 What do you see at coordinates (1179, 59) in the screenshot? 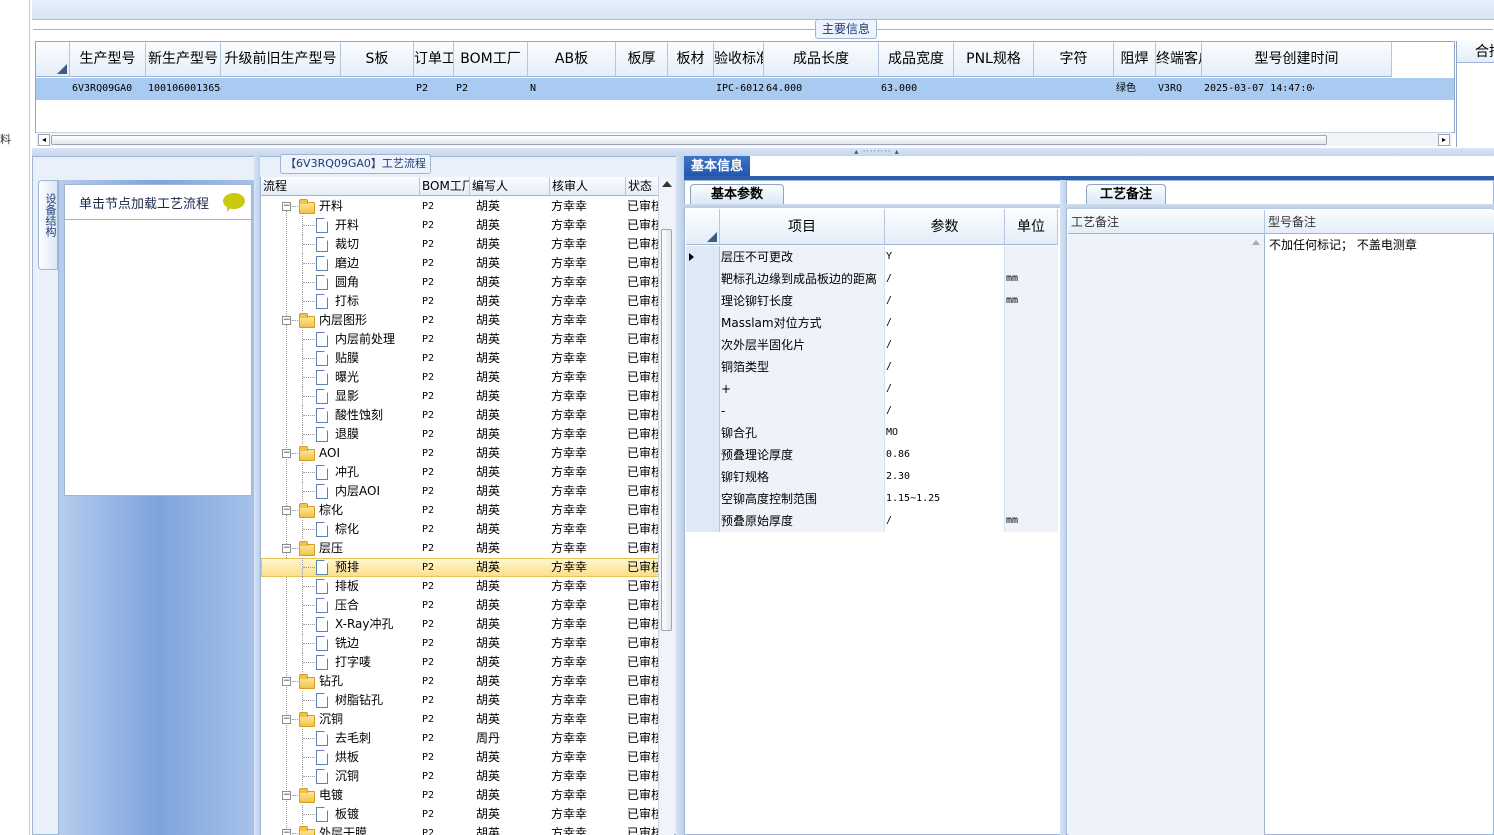
I see `column-header: 终端客户代码` at bounding box center [1179, 59].